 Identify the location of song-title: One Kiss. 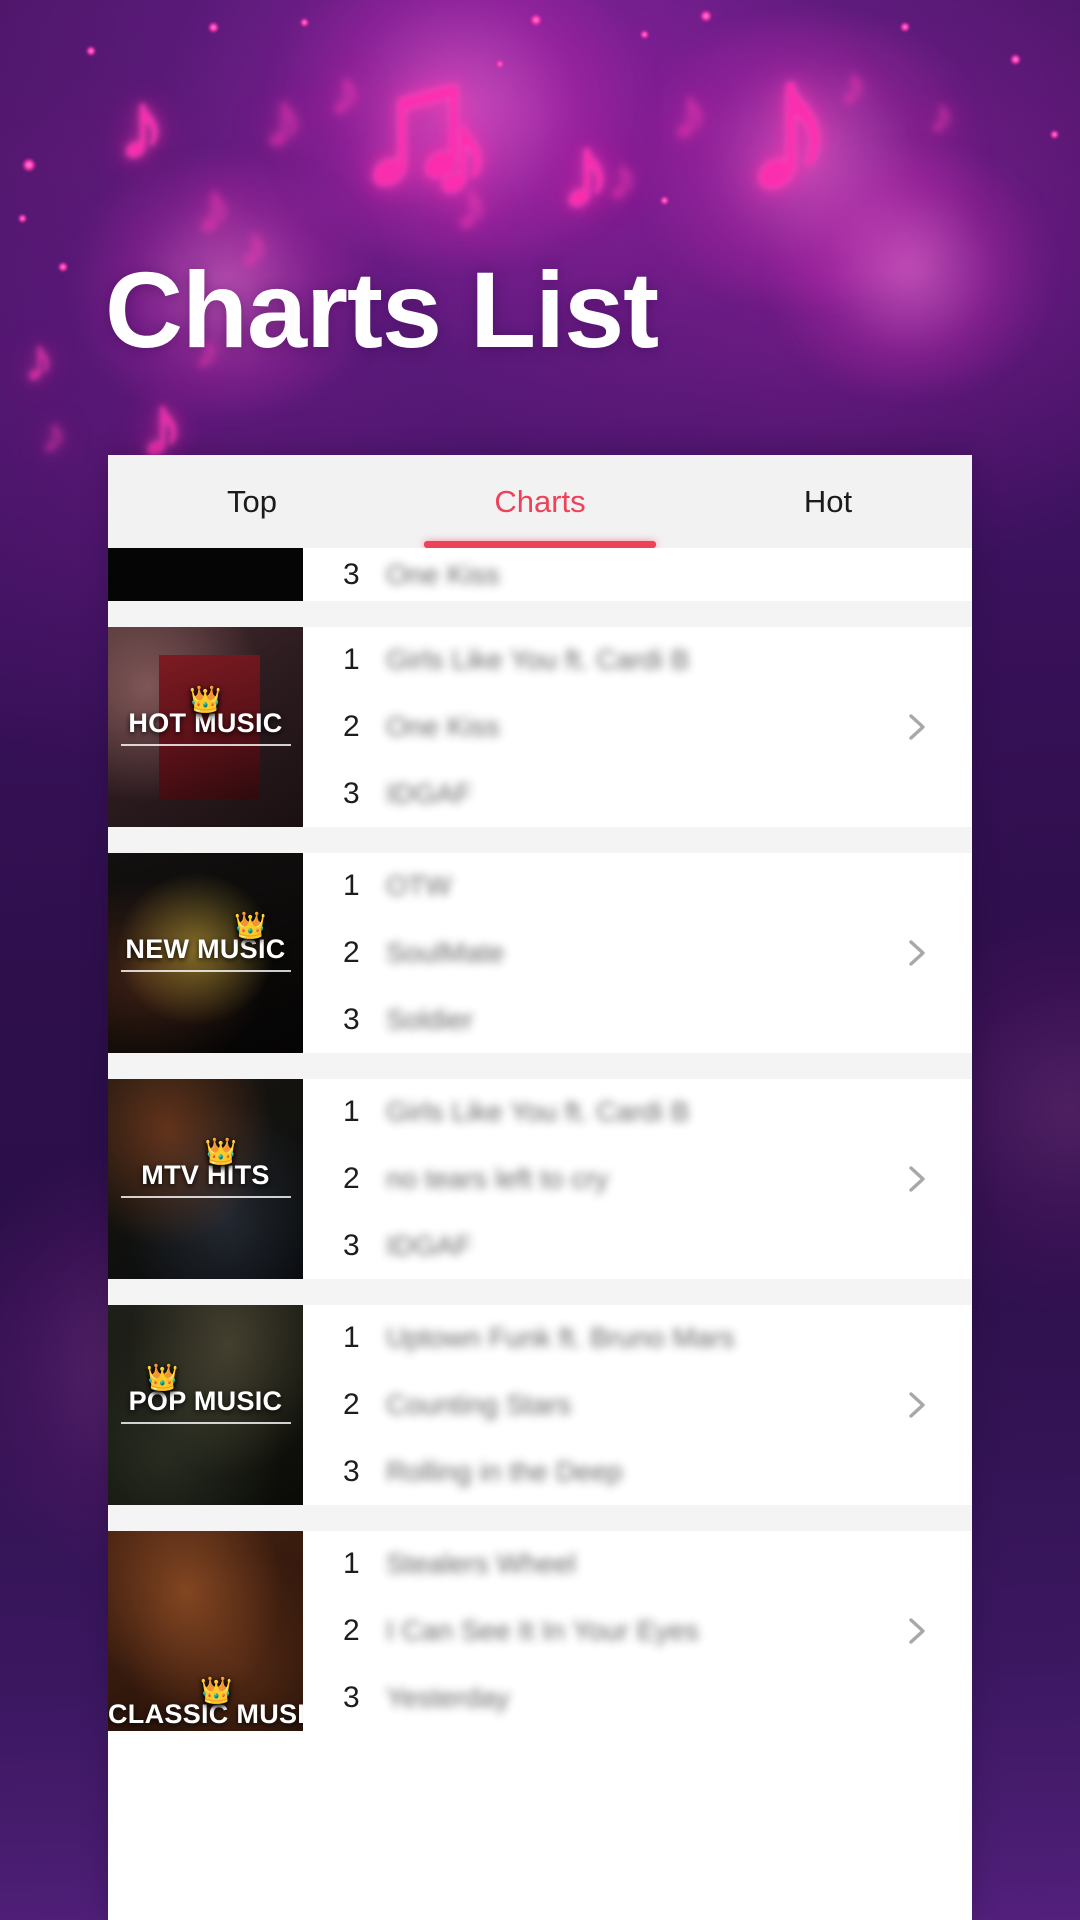
(443, 726).